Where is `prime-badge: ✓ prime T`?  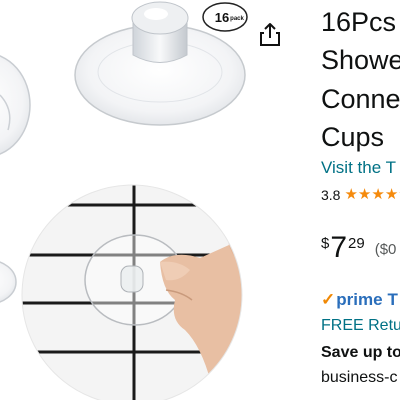
prime-badge: ✓ prime T is located at coordinates (359, 300).